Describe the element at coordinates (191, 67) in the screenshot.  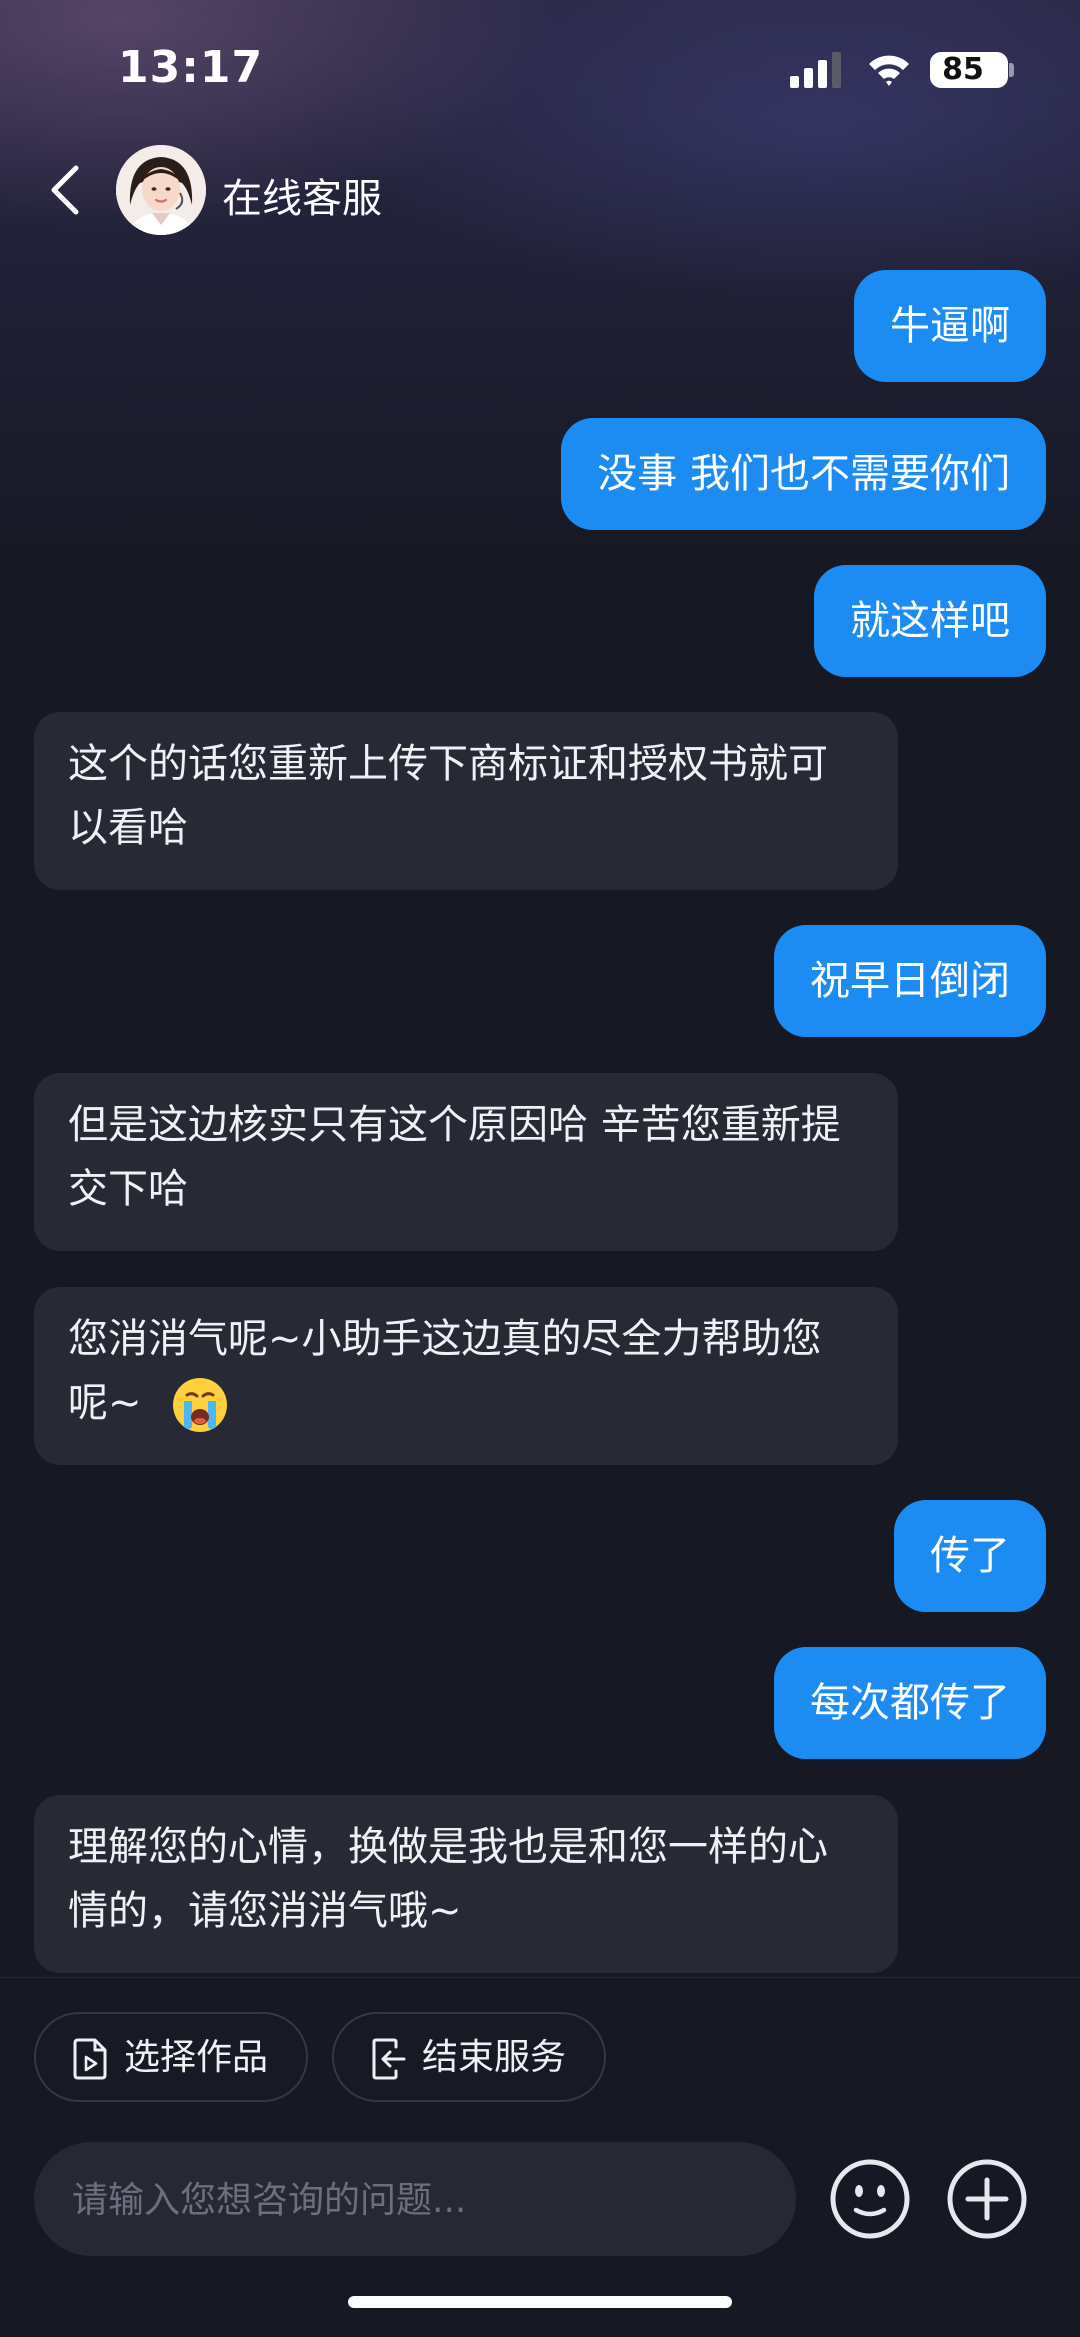
I see `status-time: 13:17` at that location.